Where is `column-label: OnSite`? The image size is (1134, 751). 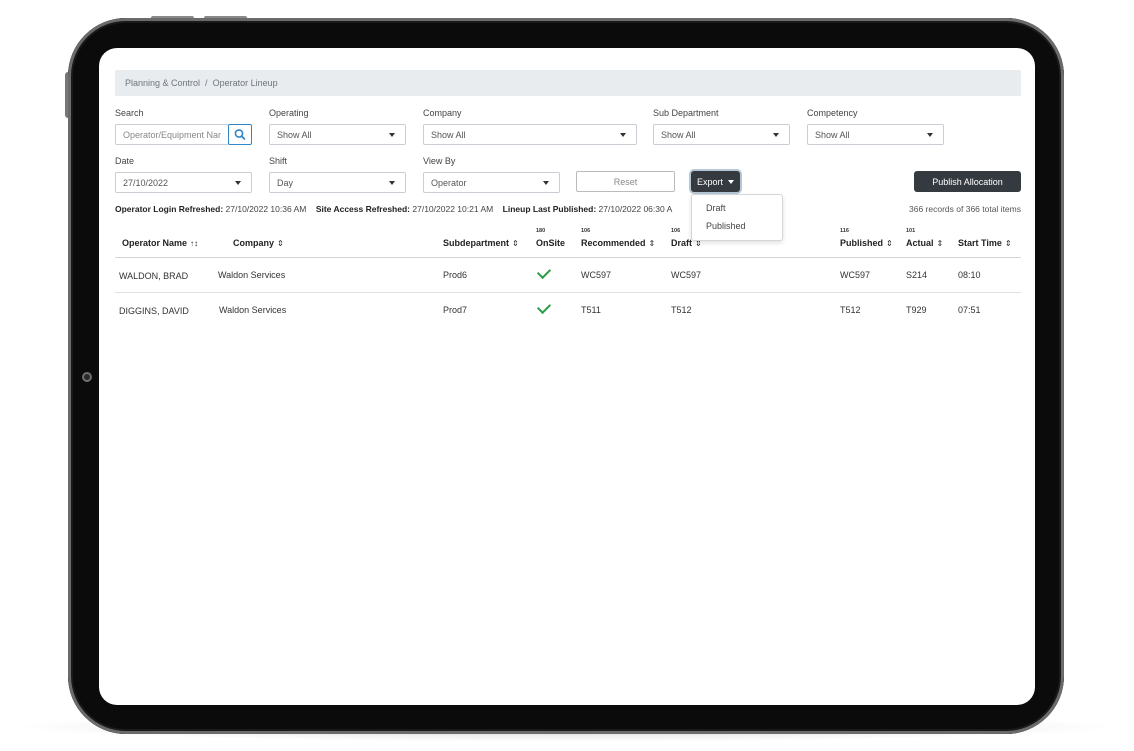
column-label: OnSite is located at coordinates (551, 243).